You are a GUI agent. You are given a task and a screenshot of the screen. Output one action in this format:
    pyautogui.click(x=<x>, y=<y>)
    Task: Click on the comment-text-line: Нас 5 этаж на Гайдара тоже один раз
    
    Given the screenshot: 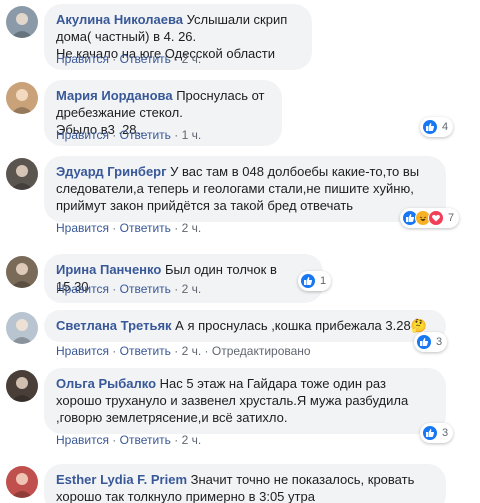 What is the action you would take?
    pyautogui.click(x=272, y=383)
    